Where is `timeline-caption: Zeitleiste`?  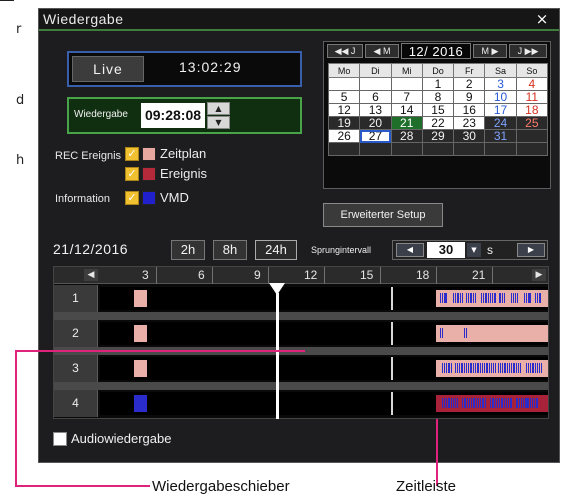 timeline-caption: Zeitleiste is located at coordinates (426, 486).